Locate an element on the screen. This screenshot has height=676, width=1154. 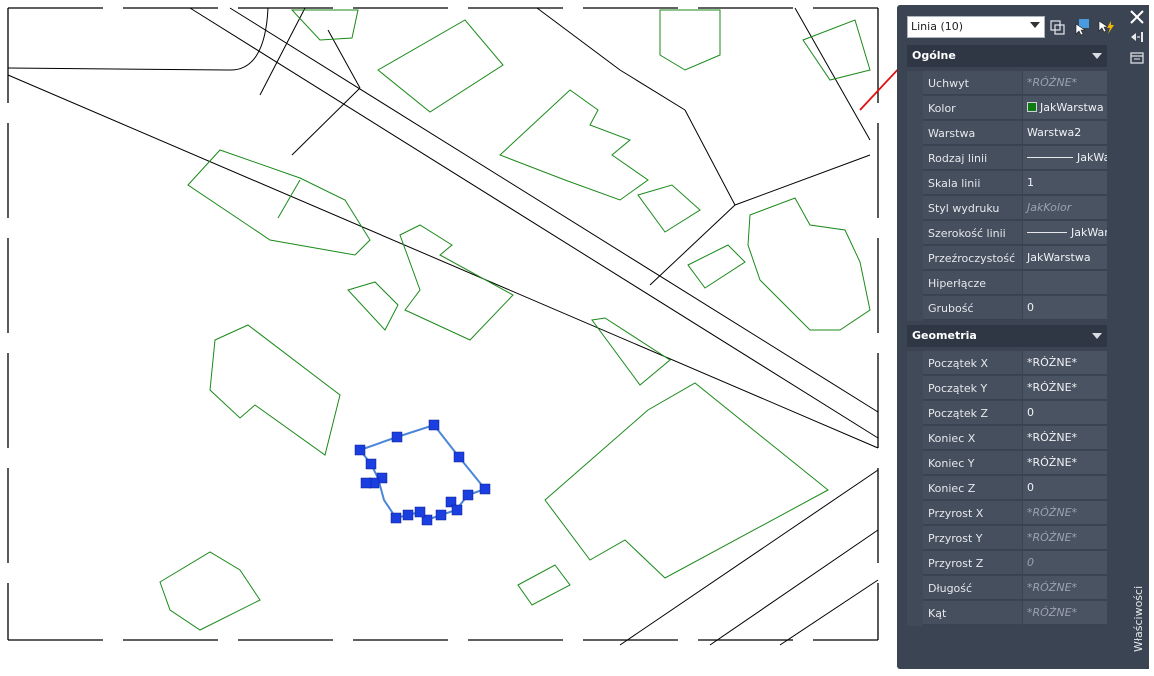
property-name: Początek Y is located at coordinates (972, 388).